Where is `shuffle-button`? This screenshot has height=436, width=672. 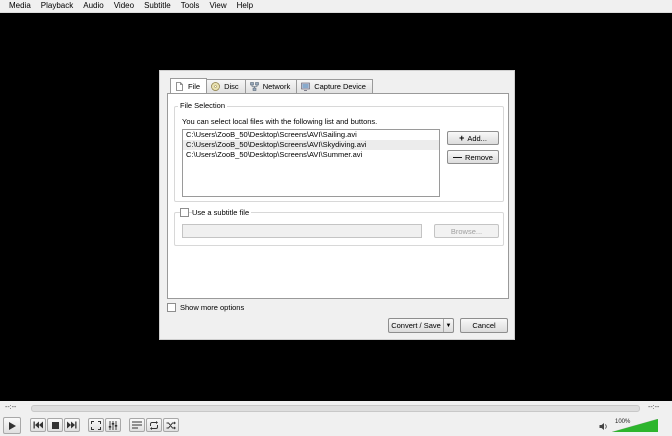
shuffle-button is located at coordinates (171, 425).